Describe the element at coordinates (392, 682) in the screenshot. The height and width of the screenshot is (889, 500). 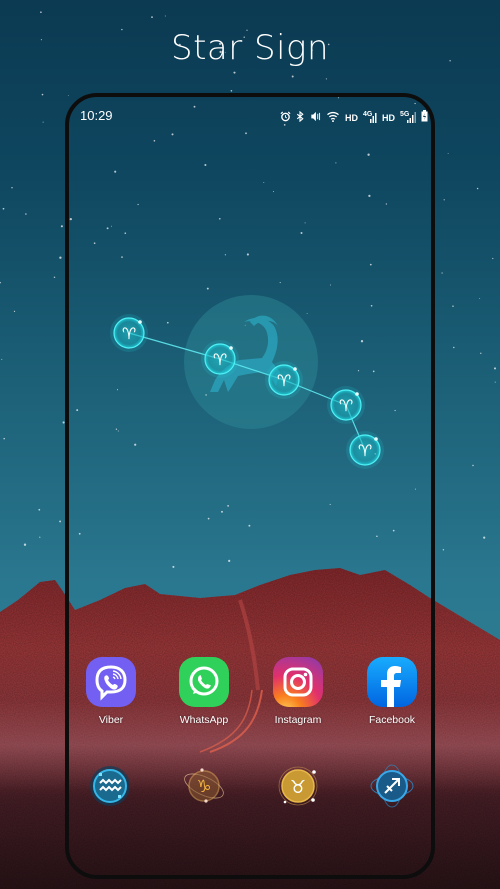
I see `facebook-icon` at that location.